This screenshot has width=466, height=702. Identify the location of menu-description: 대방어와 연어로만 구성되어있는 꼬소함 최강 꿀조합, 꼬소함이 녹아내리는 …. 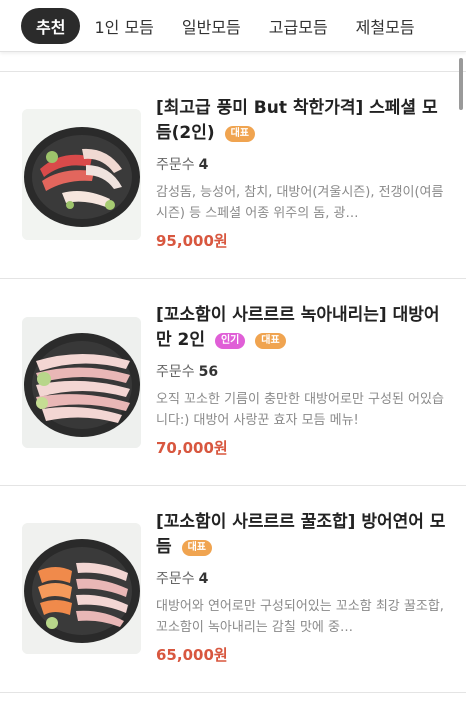
(300, 617).